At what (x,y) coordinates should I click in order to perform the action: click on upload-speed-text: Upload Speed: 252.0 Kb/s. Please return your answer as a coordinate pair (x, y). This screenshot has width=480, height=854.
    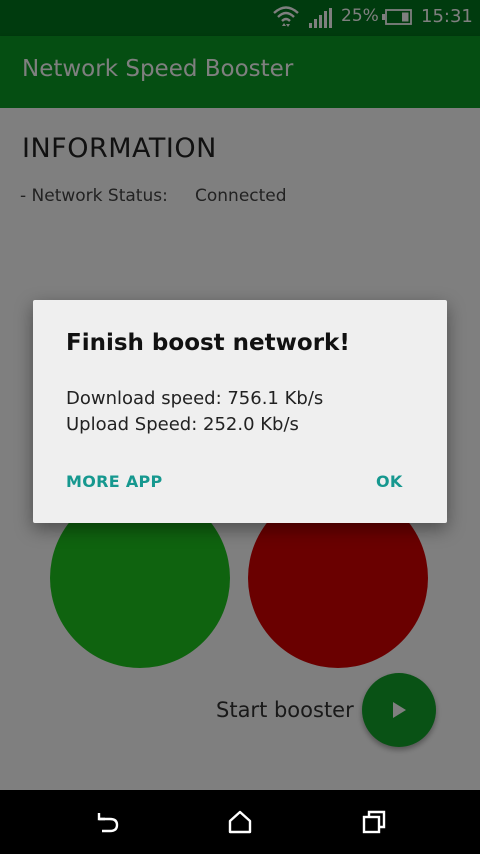
    Looking at the image, I should click on (182, 424).